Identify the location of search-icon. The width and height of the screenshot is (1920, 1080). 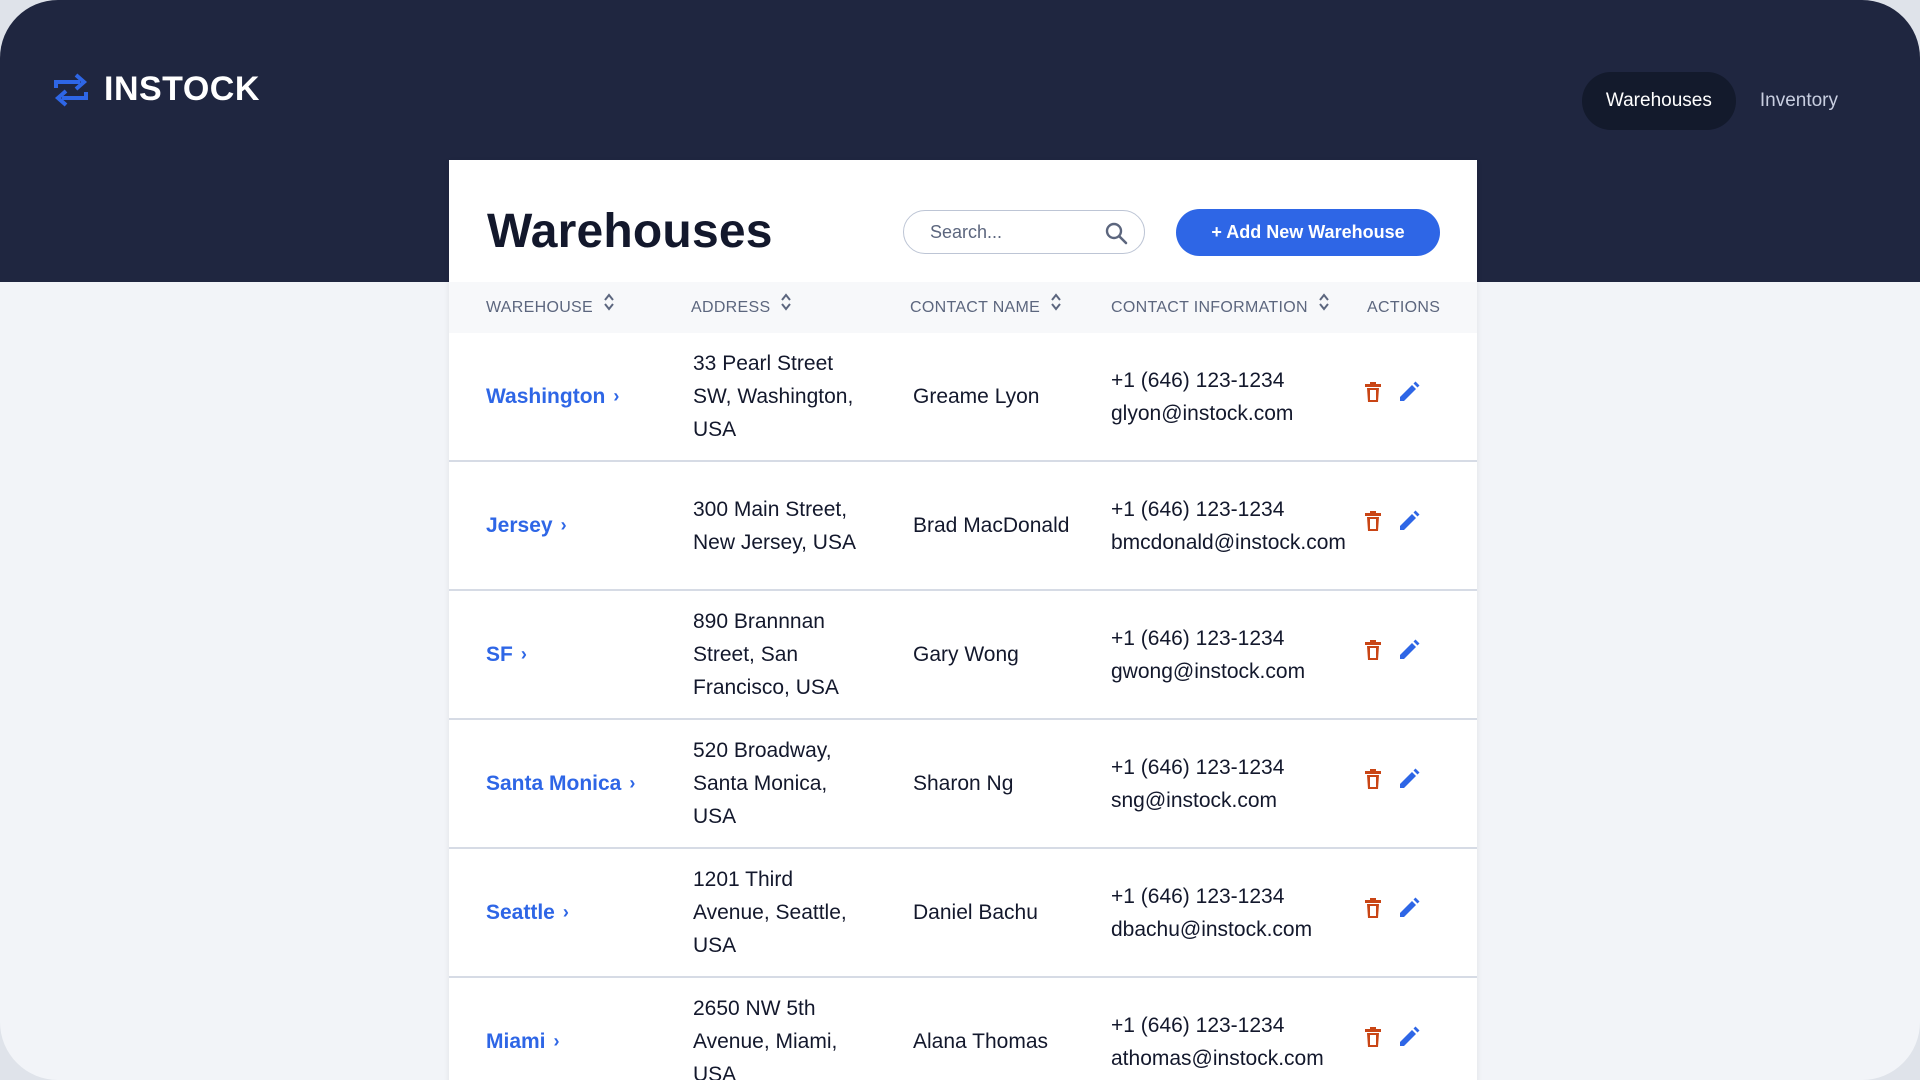
(1116, 235).